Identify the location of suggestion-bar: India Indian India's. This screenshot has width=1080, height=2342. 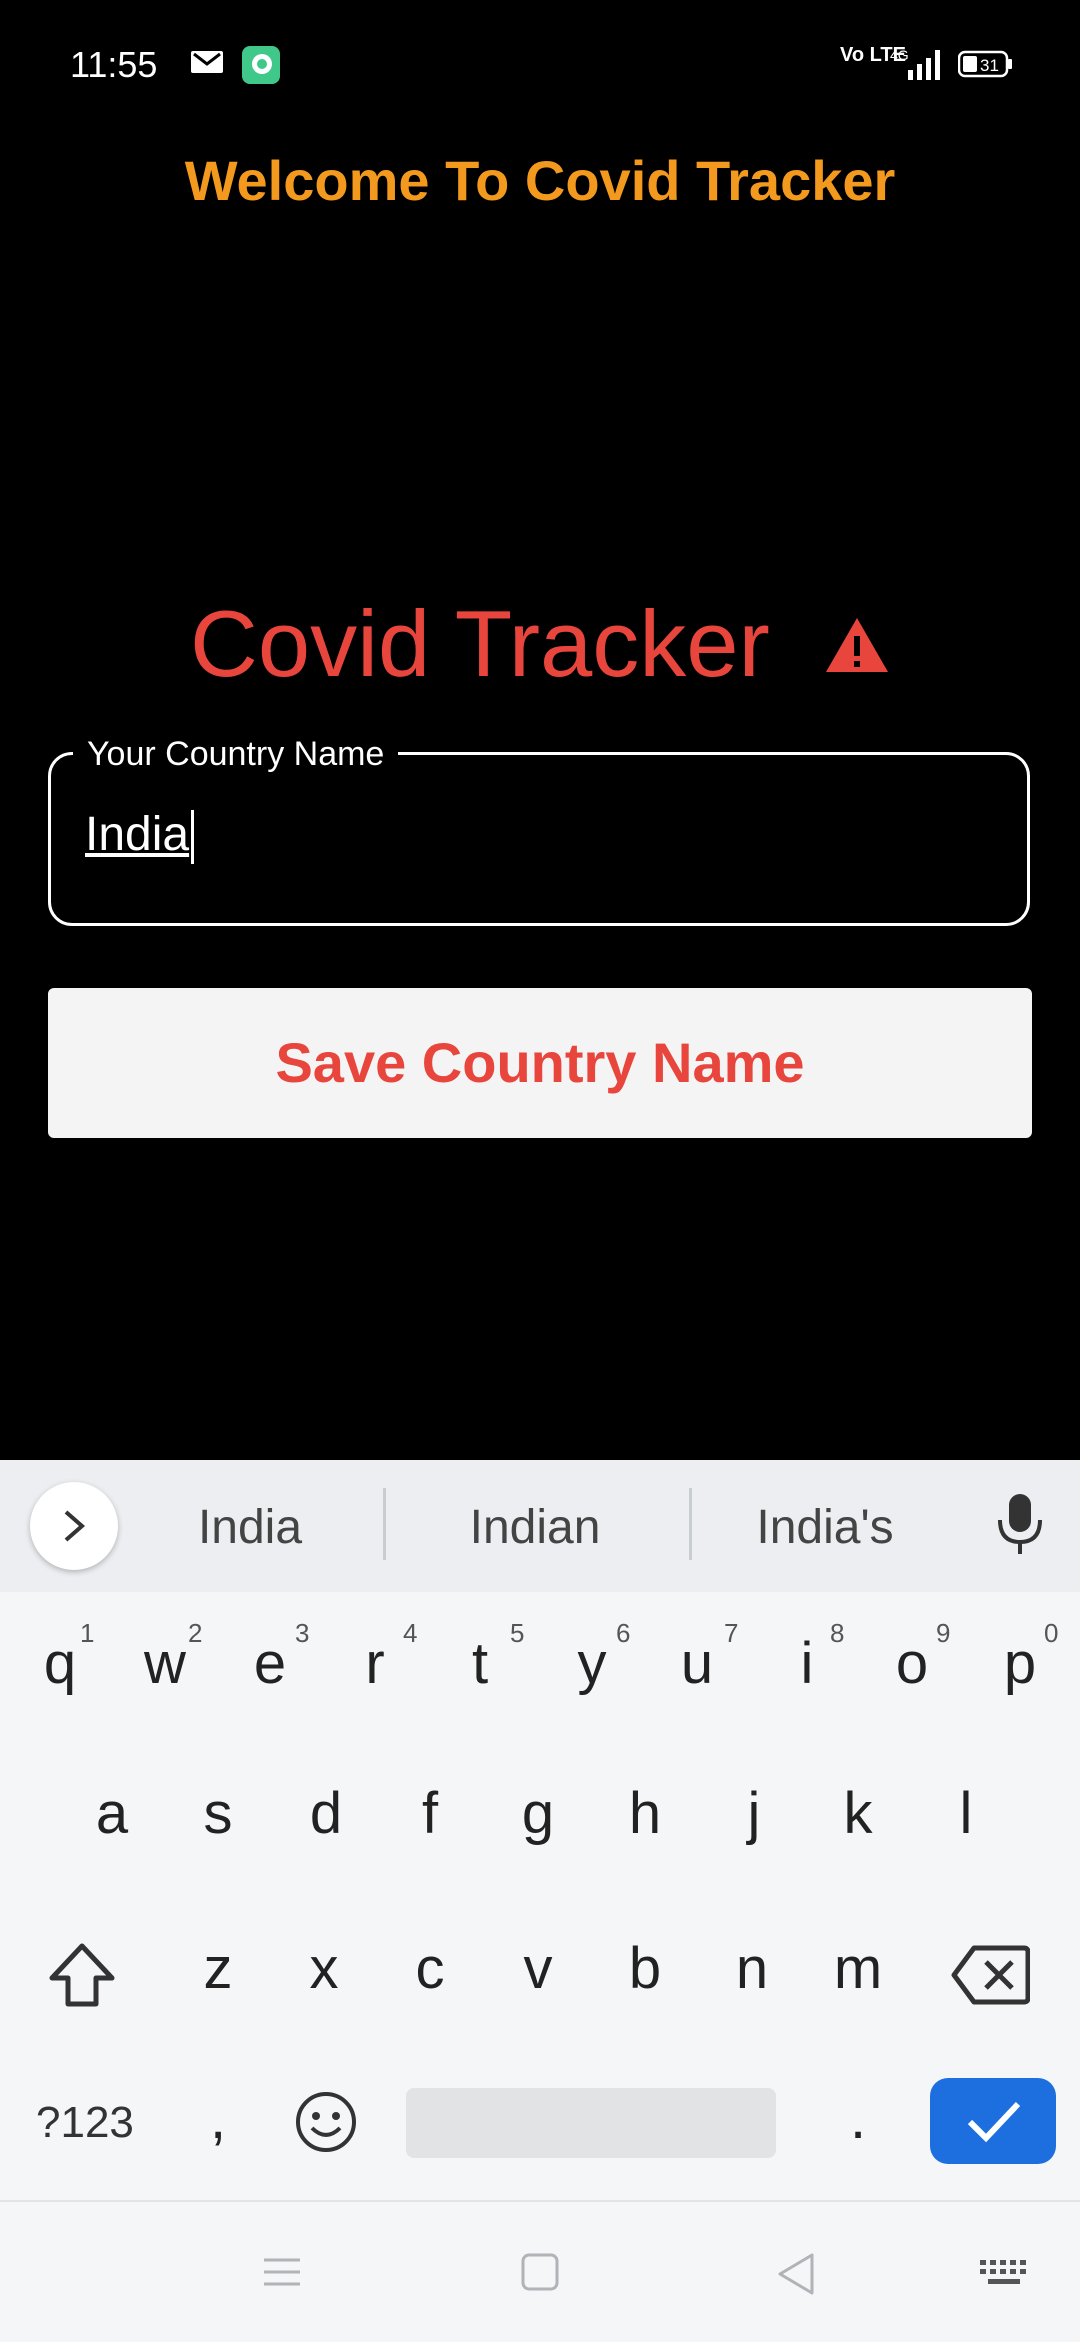
(540, 1526).